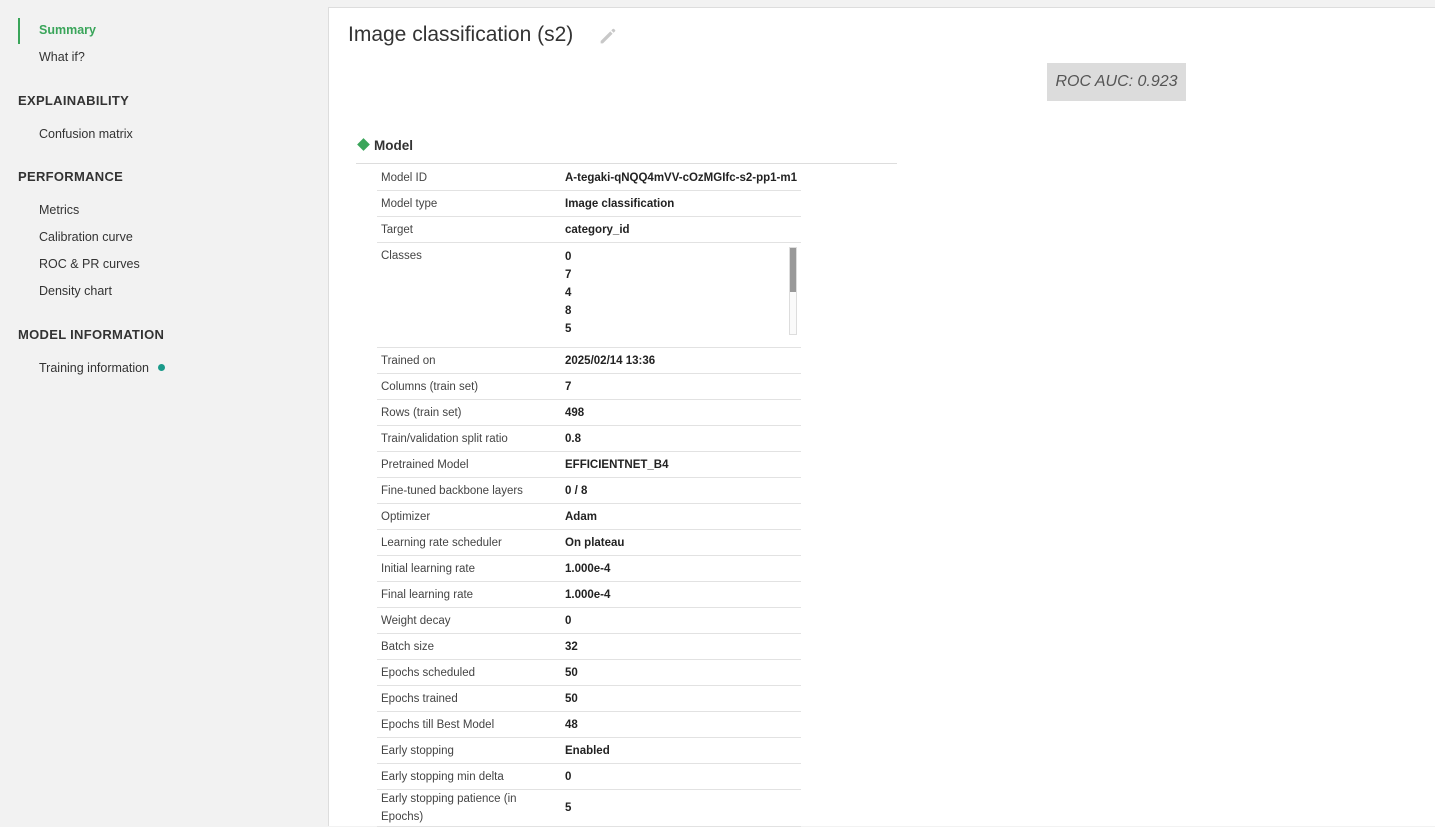 This screenshot has width=1435, height=827. Describe the element at coordinates (86, 134) in the screenshot. I see `nav-confusion-matrix: Confusion matrix` at that location.